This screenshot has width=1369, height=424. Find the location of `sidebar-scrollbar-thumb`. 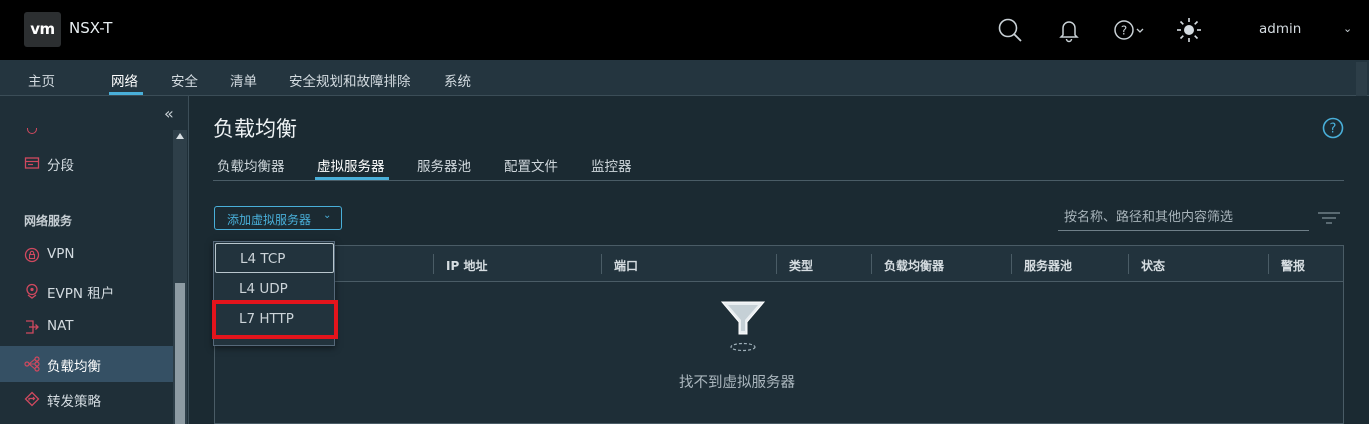

sidebar-scrollbar-thumb is located at coordinates (180, 353).